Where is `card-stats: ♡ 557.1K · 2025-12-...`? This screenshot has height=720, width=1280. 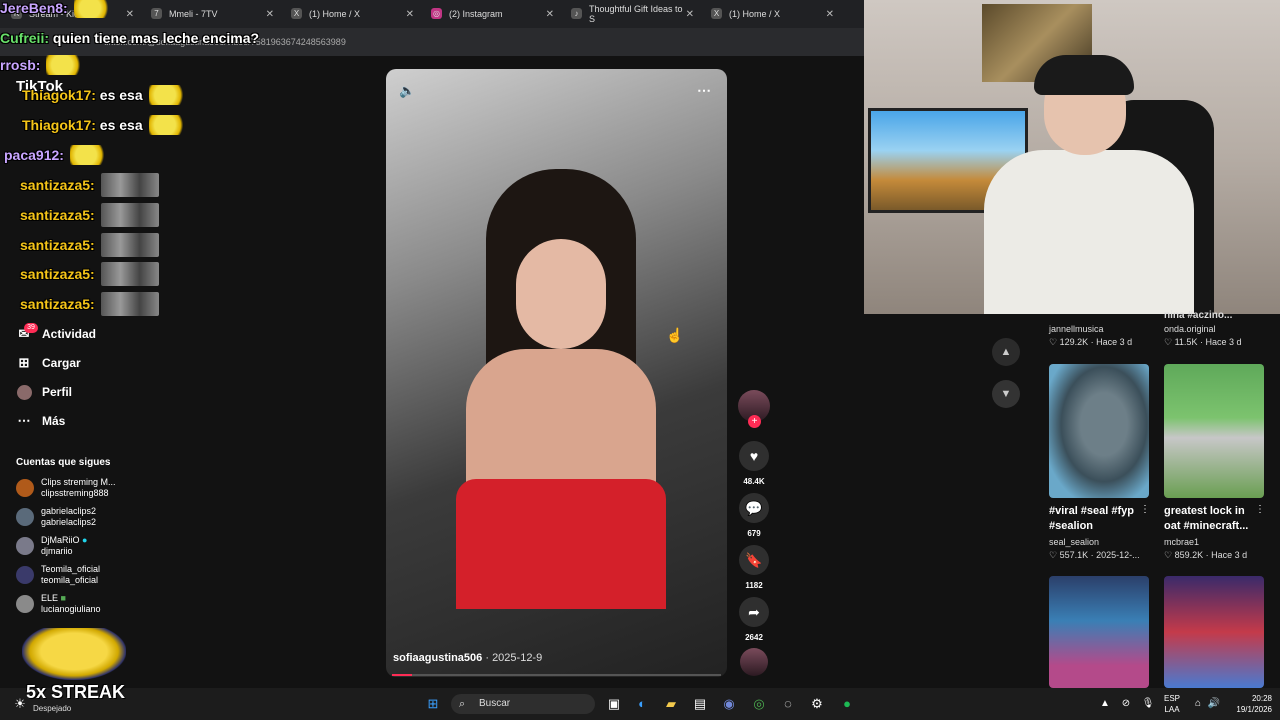
card-stats: ♡ 557.1K · 2025-12-... is located at coordinates (1094, 555).